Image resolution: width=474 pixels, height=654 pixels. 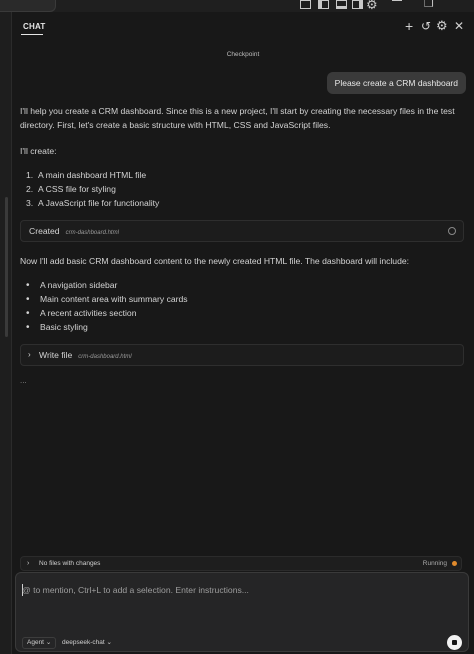 I want to click on agent-mode-dropdown: Agent ⌄, so click(x=39, y=643).